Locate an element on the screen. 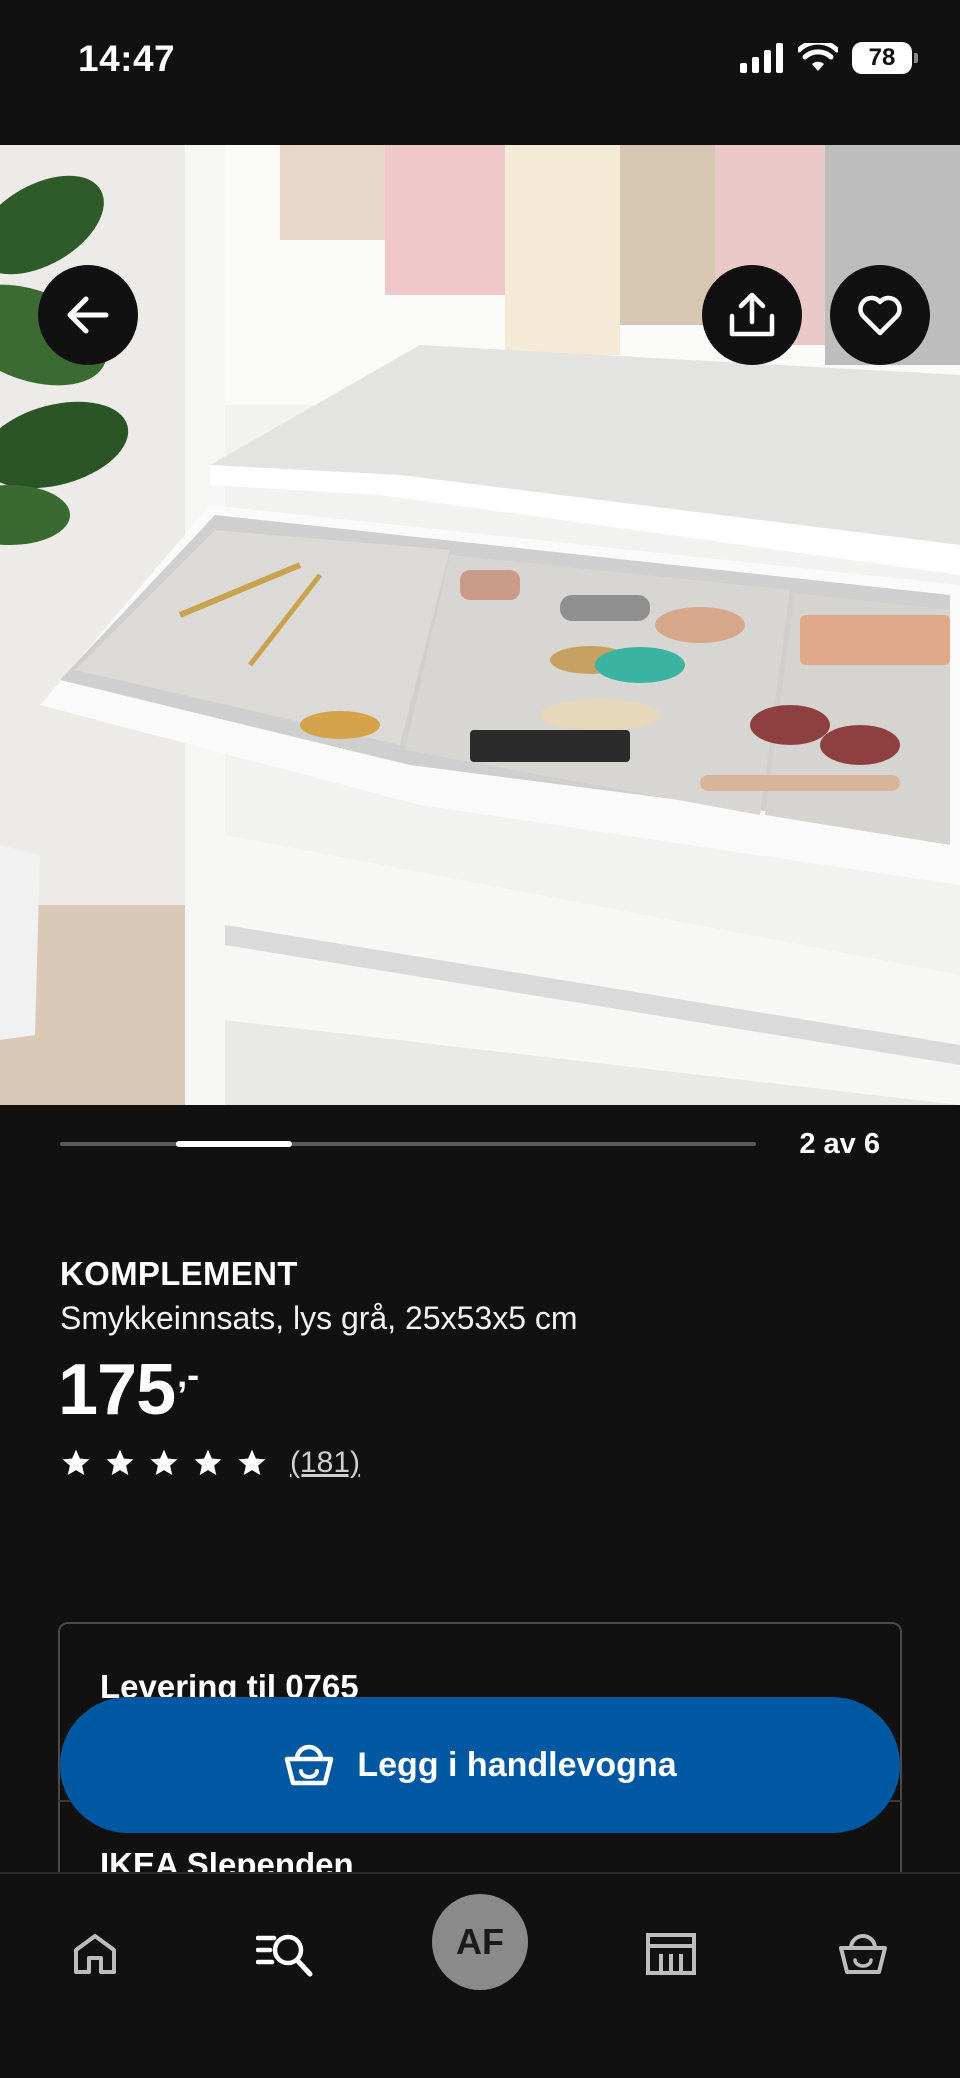 This screenshot has width=960, height=2078. home-icon is located at coordinates (95, 1954).